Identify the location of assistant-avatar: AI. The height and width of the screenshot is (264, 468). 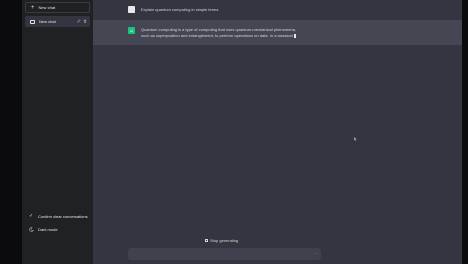
(131, 30).